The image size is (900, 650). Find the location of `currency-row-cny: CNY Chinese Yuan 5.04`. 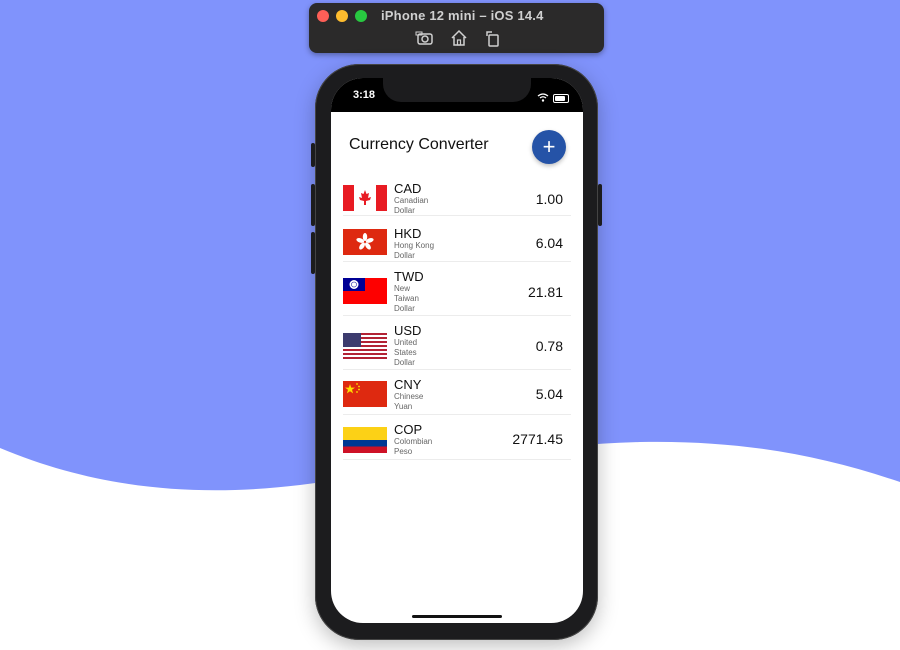

currency-row-cny: CNY Chinese Yuan 5.04 is located at coordinates (457, 395).